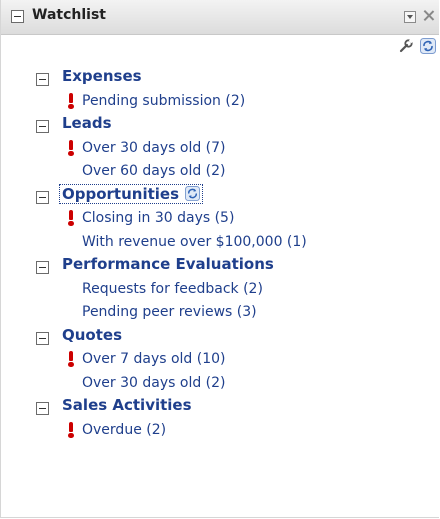  Describe the element at coordinates (158, 218) in the screenshot. I see `watchlist-item-link: Closing in 30 days (5)` at that location.